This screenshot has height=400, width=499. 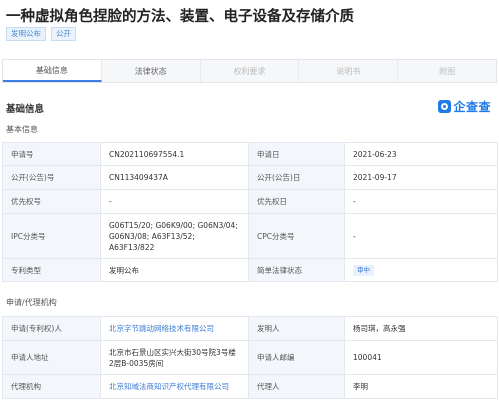 What do you see at coordinates (22, 129) in the screenshot?
I see `basic-info-heading: 基本信息` at bounding box center [22, 129].